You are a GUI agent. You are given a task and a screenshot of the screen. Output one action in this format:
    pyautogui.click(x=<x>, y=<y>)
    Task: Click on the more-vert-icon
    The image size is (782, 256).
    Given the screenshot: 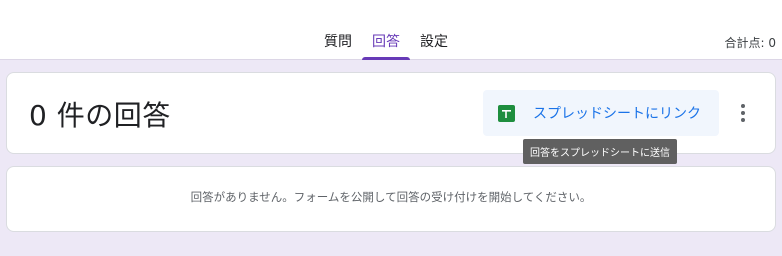 What is the action you would take?
    pyautogui.click(x=743, y=113)
    